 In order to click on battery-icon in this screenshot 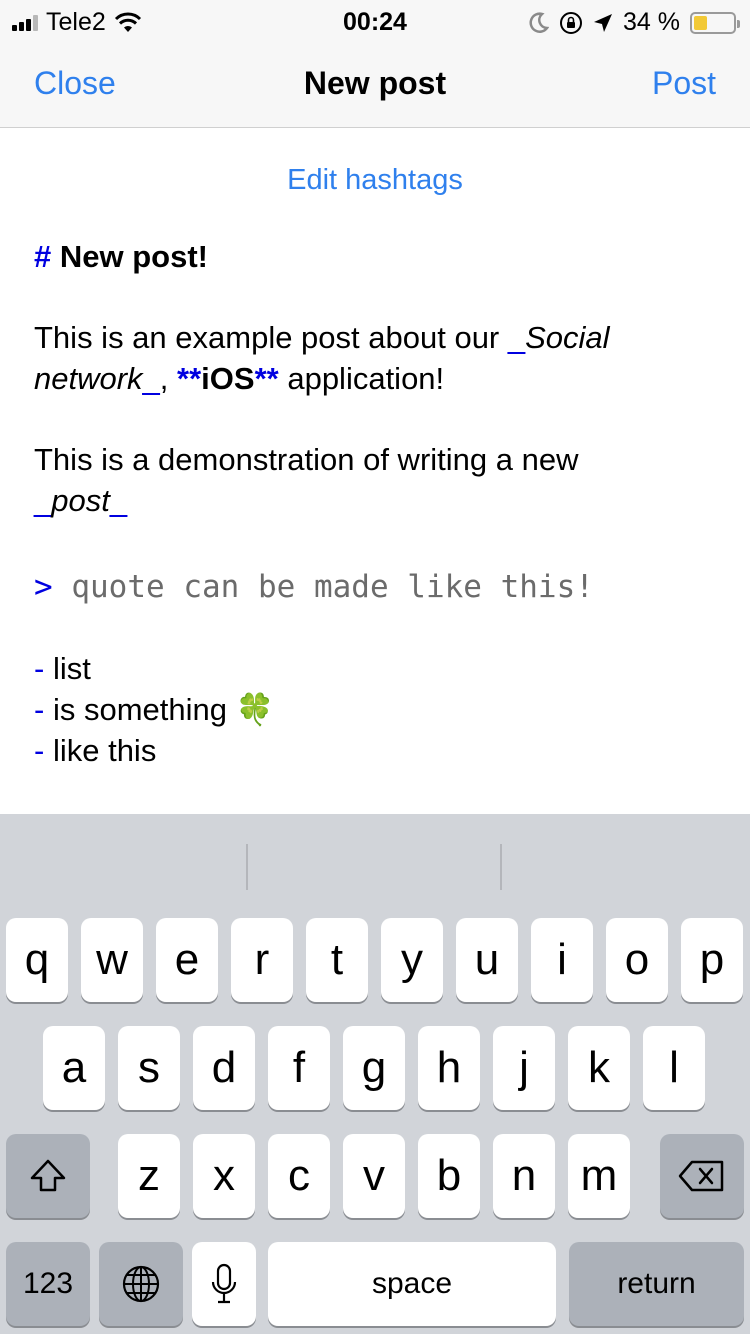, I will do `click(715, 22)`.